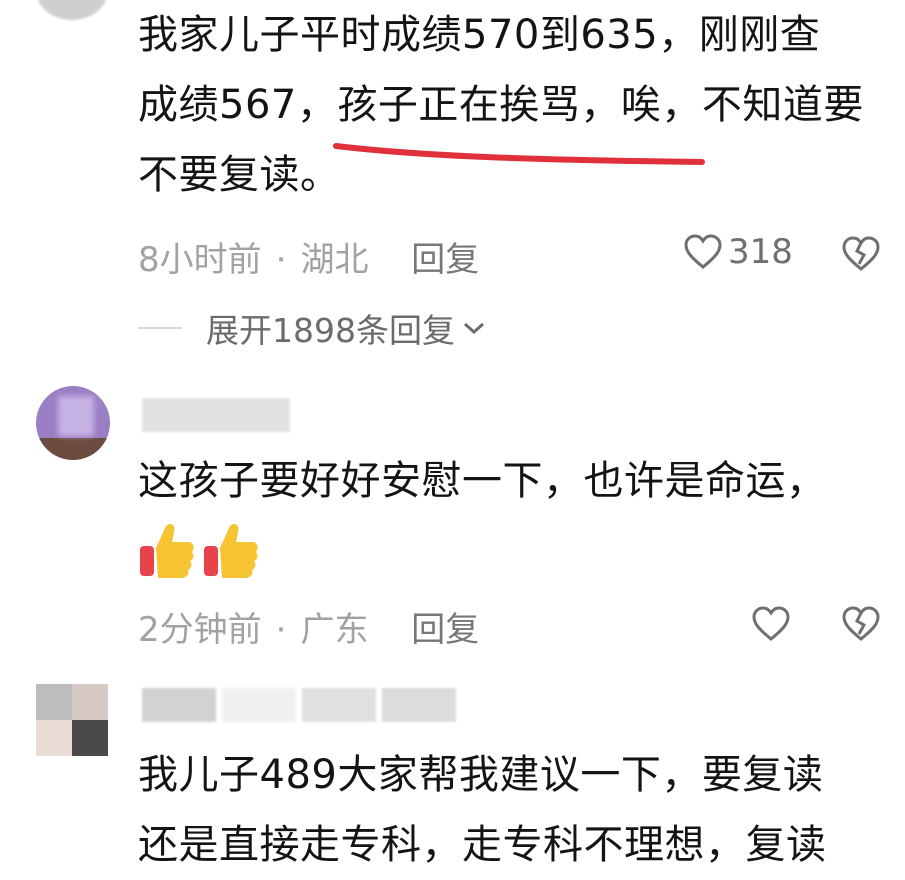 Image resolution: width=905 pixels, height=880 pixels. What do you see at coordinates (479, 35) in the screenshot?
I see `comment-line: 我家儿子平时成绩570到635，刚刚查` at bounding box center [479, 35].